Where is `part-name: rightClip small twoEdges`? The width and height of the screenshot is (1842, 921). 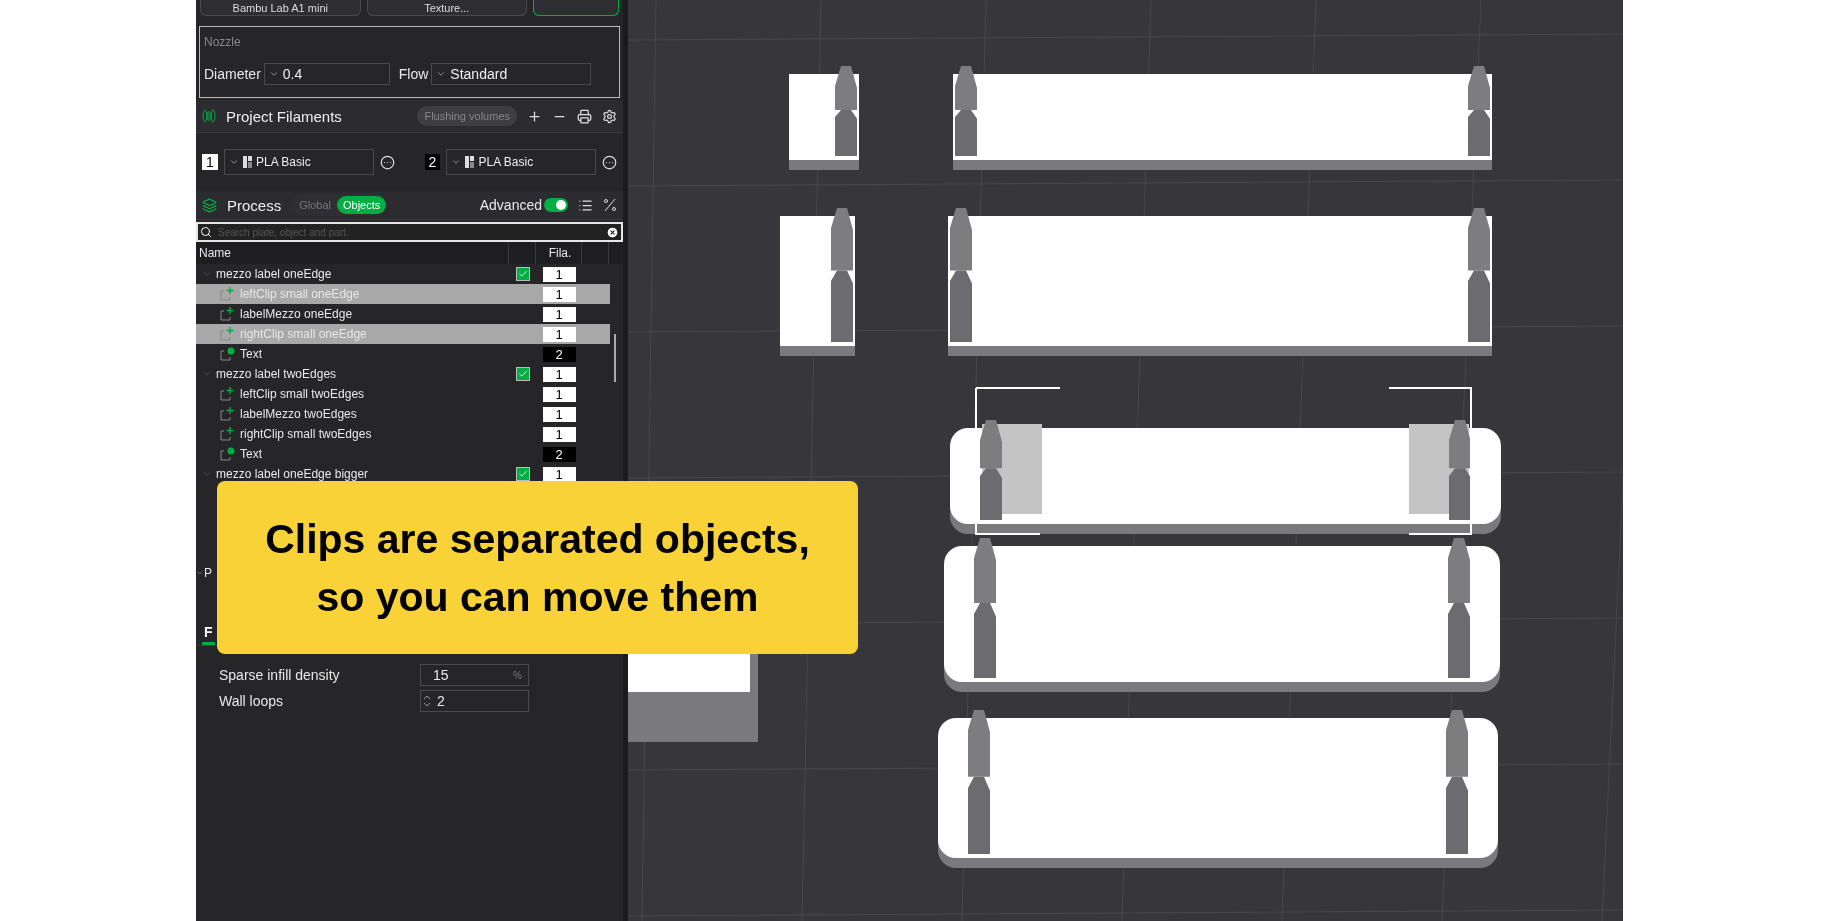
part-name: rightClip small twoEdges is located at coordinates (306, 434).